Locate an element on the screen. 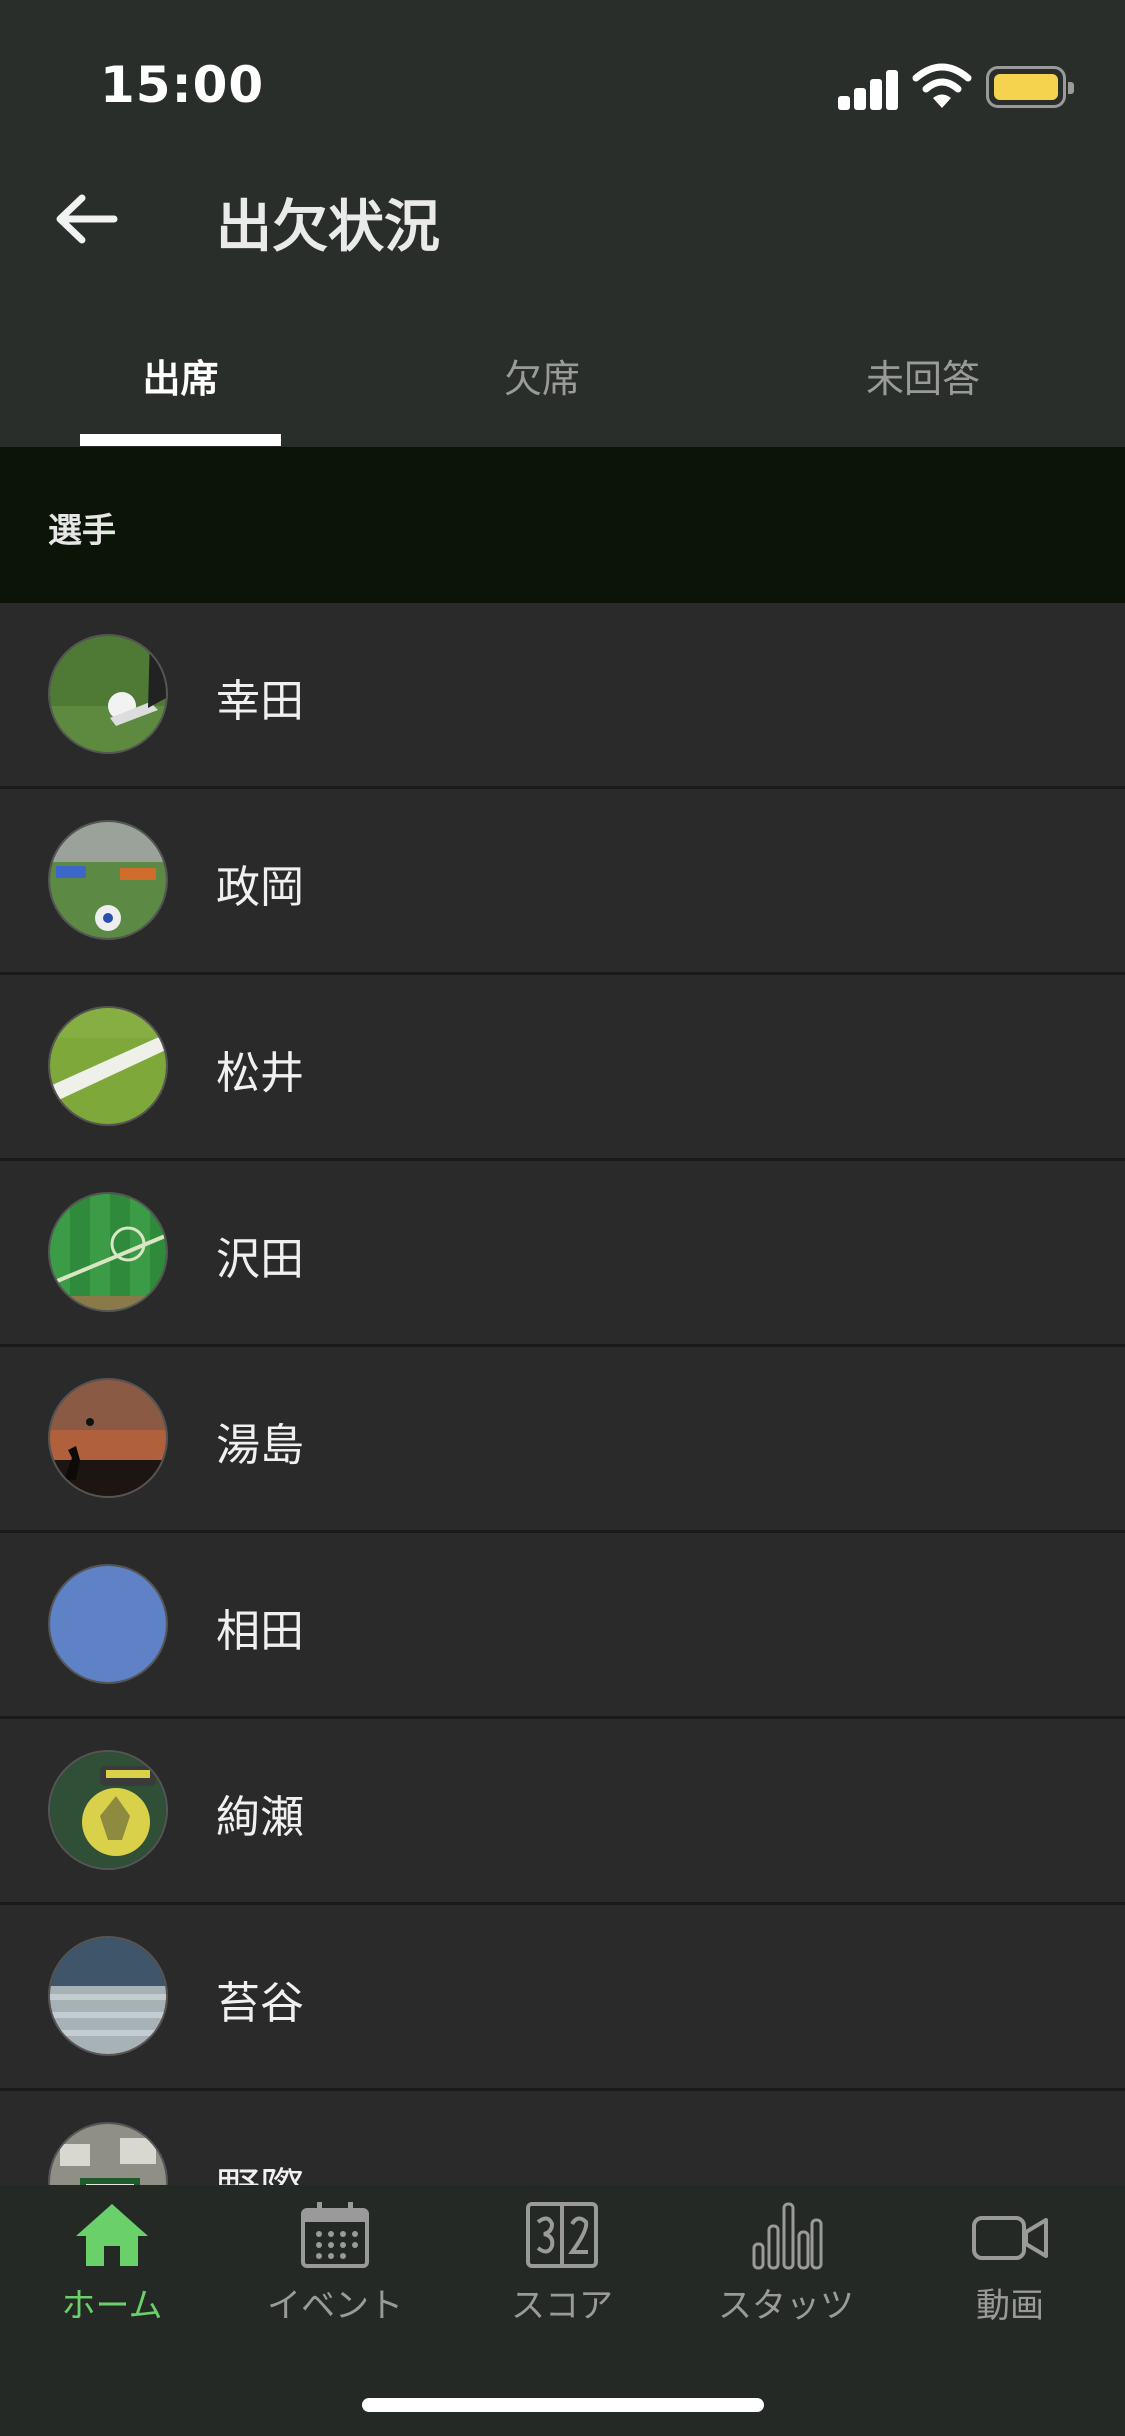 Image resolution: width=1125 pixels, height=2436 pixels. nav-score: スコア is located at coordinates (562, 2263).